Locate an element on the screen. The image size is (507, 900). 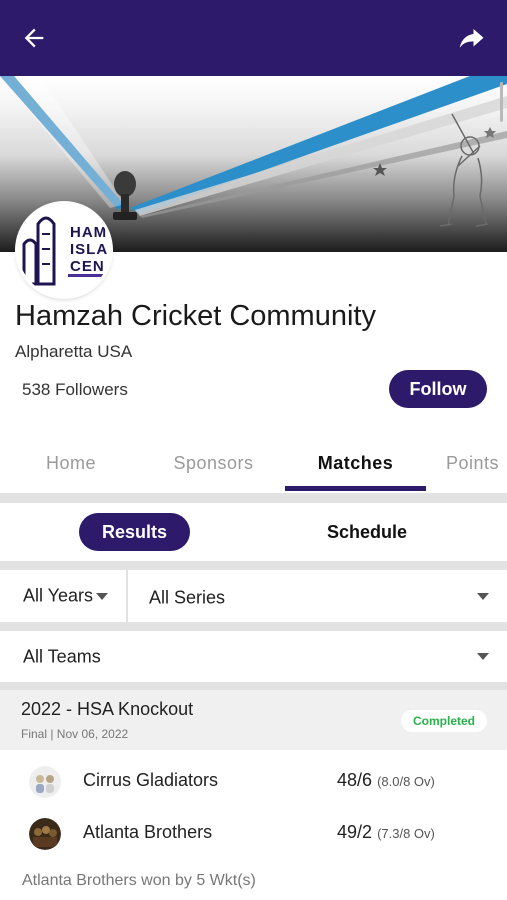
followers-count: 538 Followers is located at coordinates (75, 390).